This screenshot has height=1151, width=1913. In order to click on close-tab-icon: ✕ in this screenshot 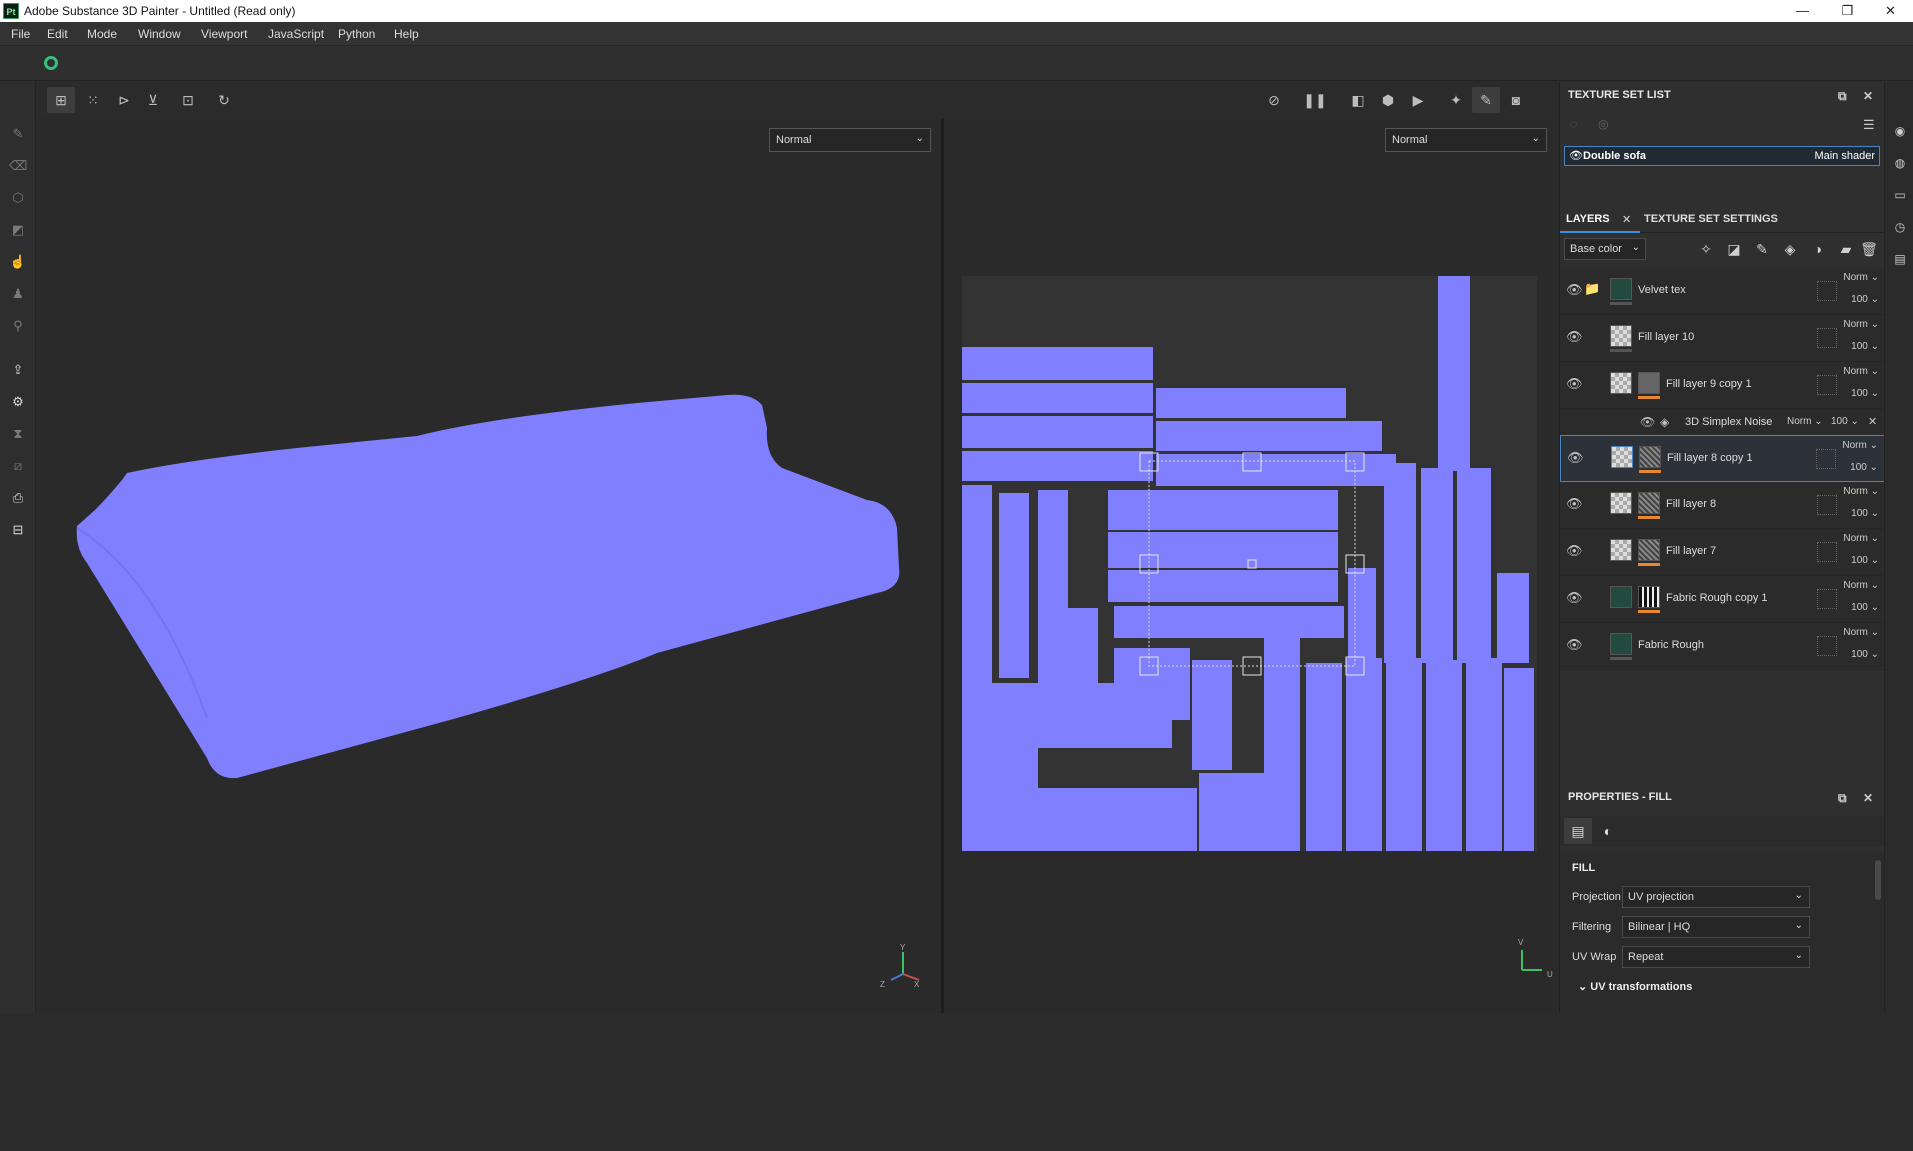, I will do `click(1626, 219)`.